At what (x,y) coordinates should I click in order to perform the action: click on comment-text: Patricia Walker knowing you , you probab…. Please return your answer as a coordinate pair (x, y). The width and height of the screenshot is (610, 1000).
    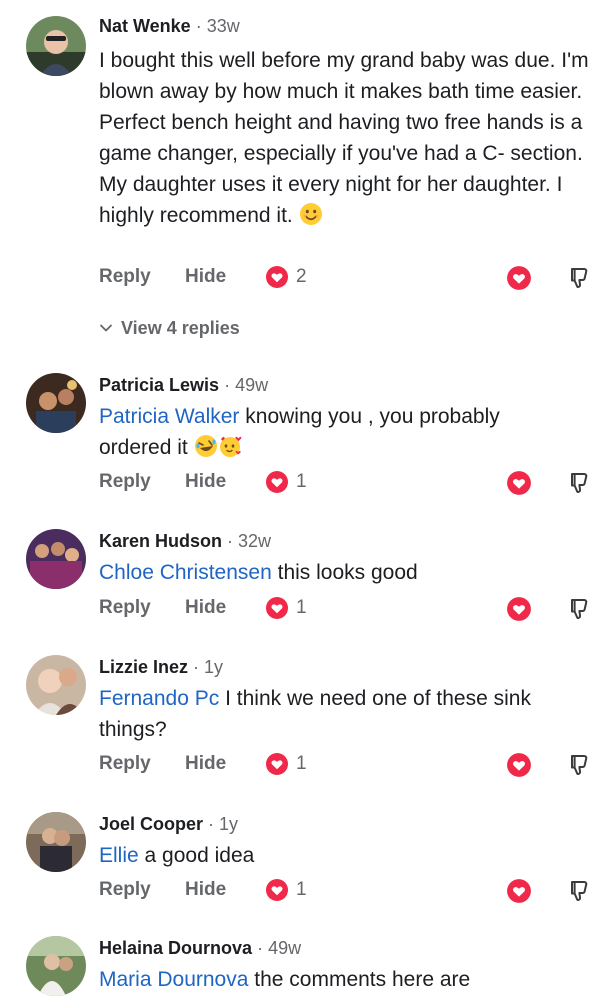
    Looking at the image, I should click on (299, 432).